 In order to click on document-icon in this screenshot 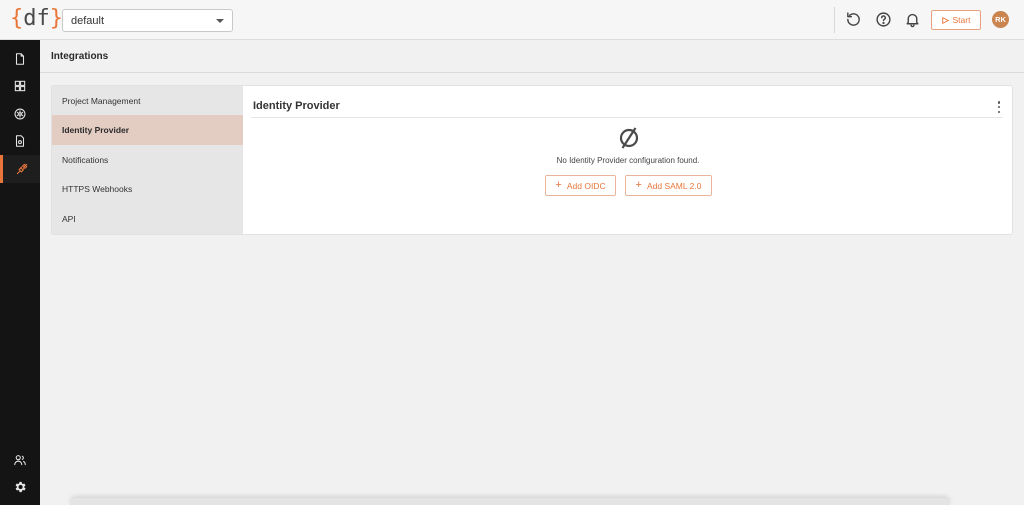, I will do `click(20, 59)`.